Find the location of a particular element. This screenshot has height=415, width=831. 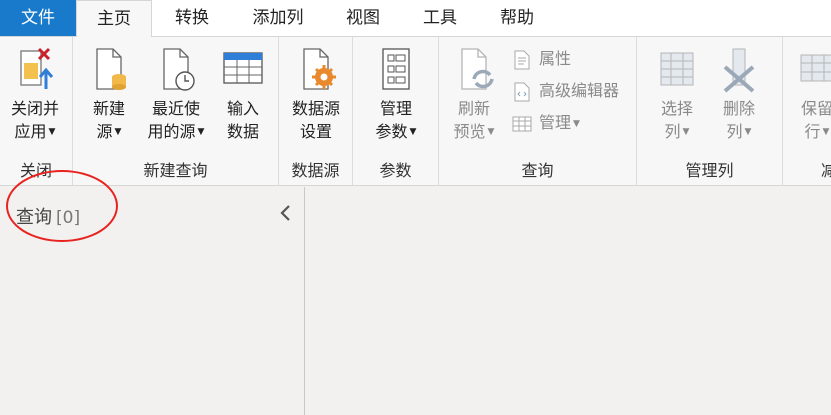

tab-home: 主页 is located at coordinates (114, 18).